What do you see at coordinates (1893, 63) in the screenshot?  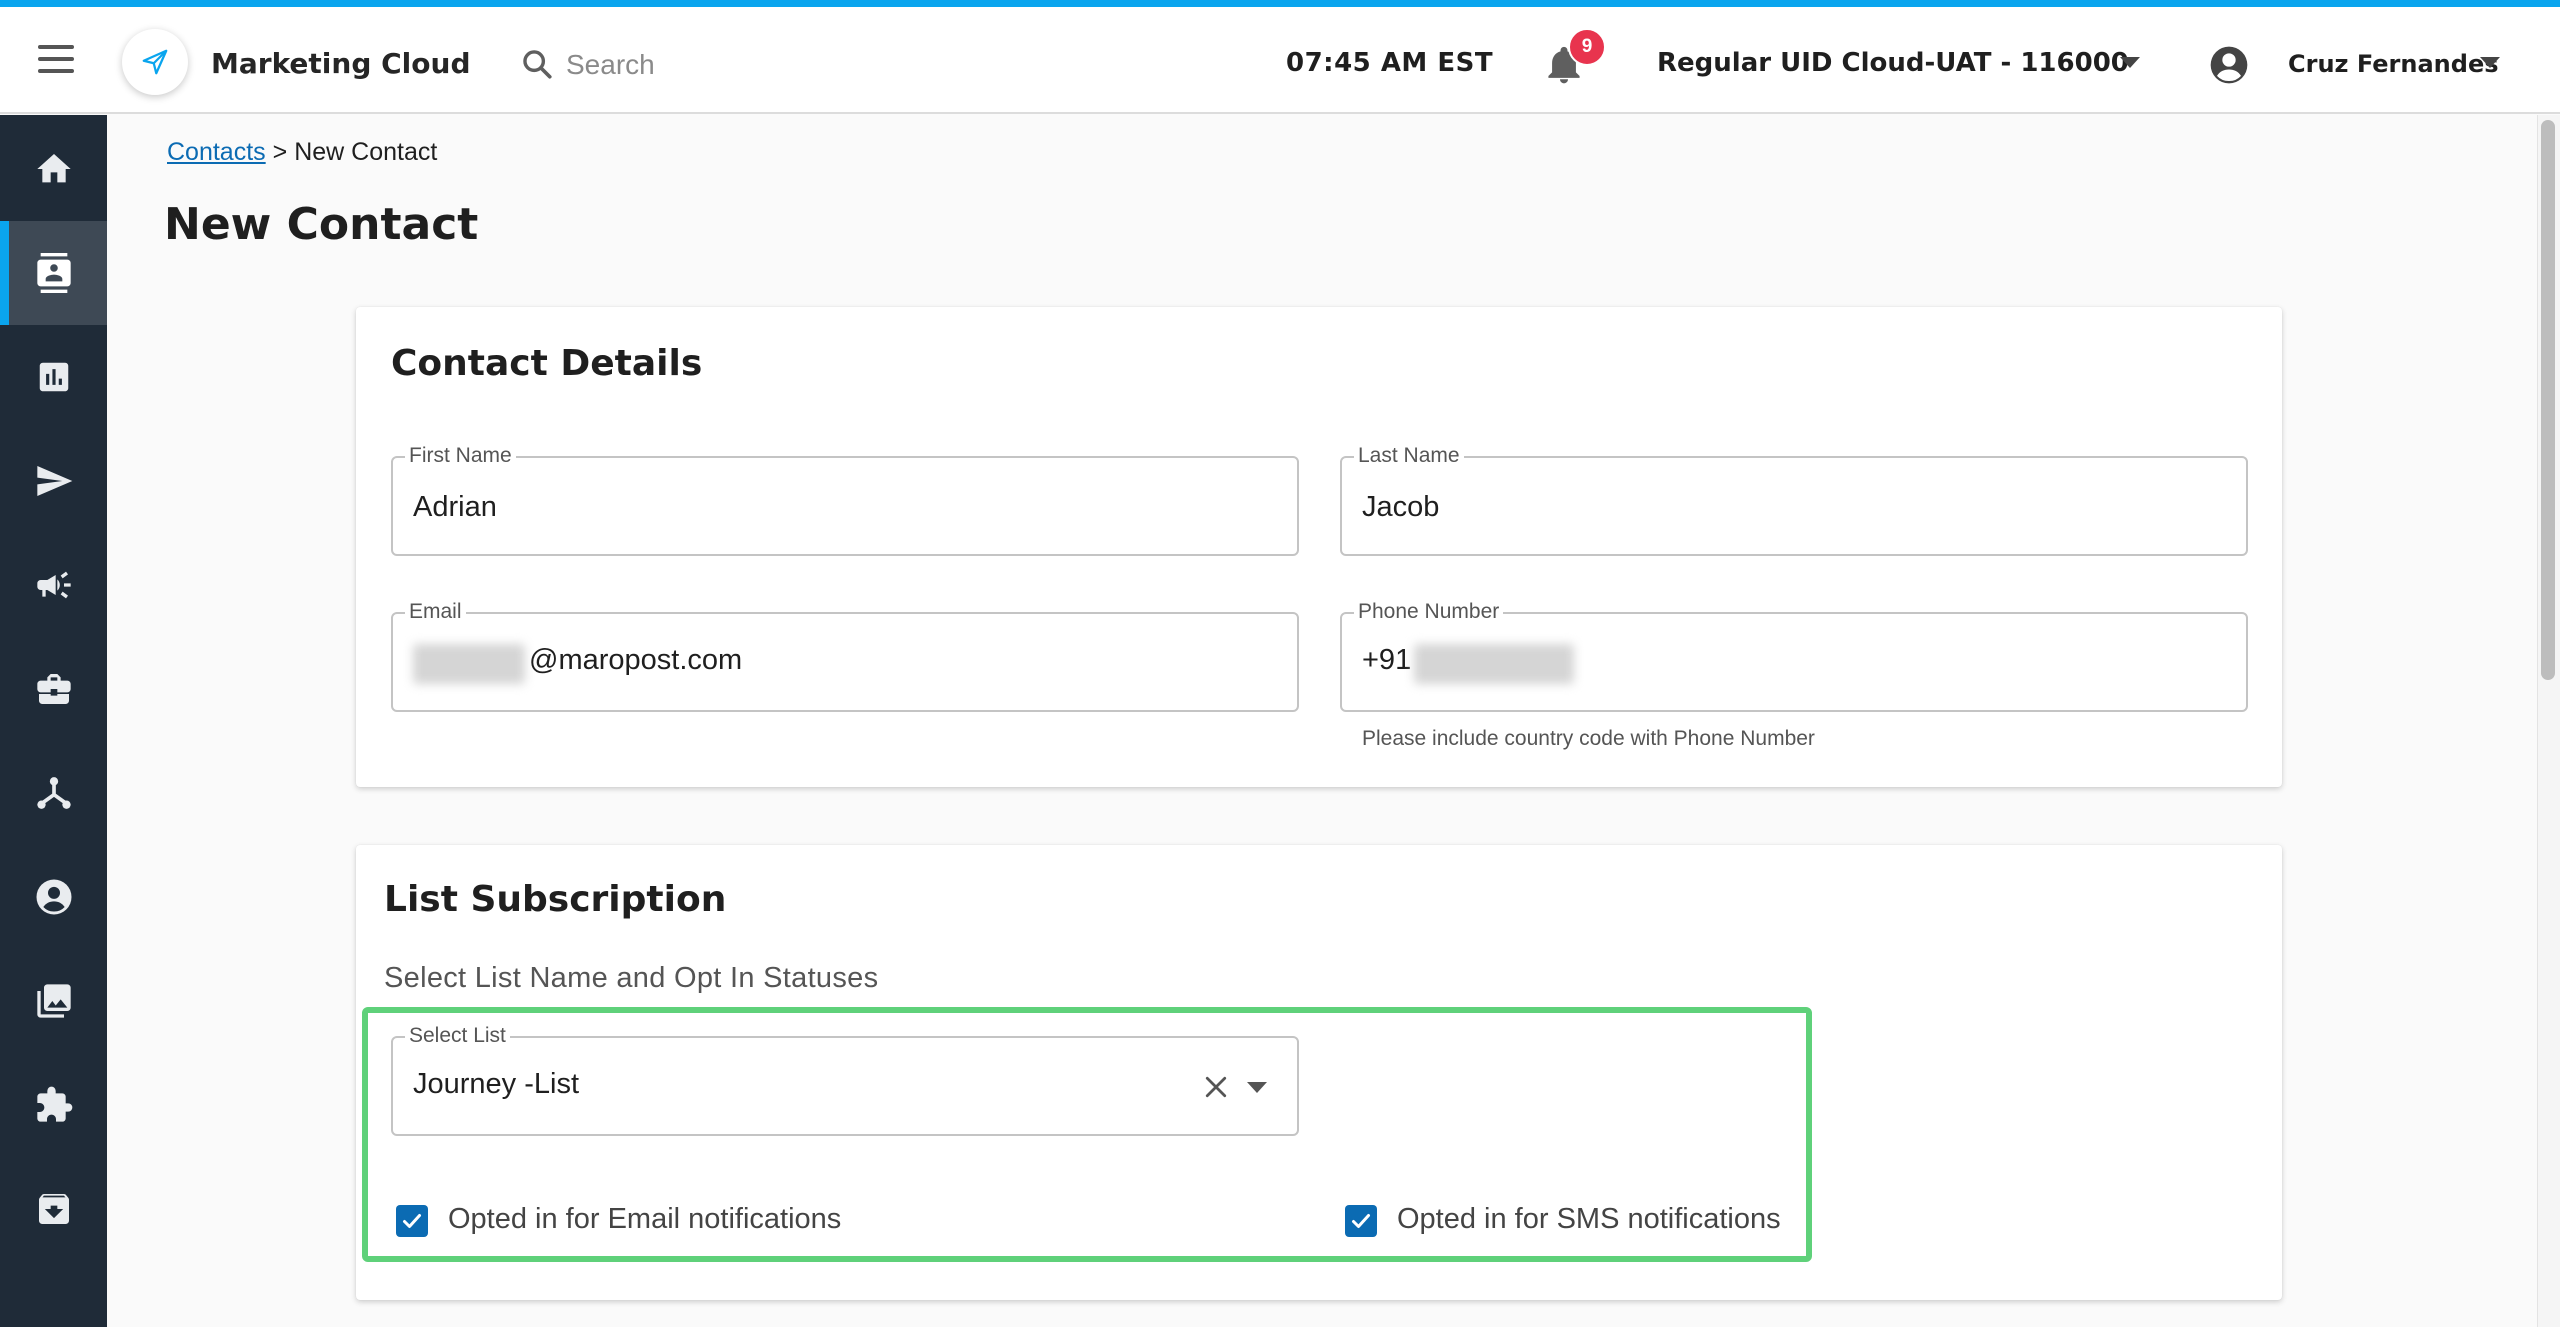 I see `account-selector: Regular UID Cloud-UAT - 116000` at bounding box center [1893, 63].